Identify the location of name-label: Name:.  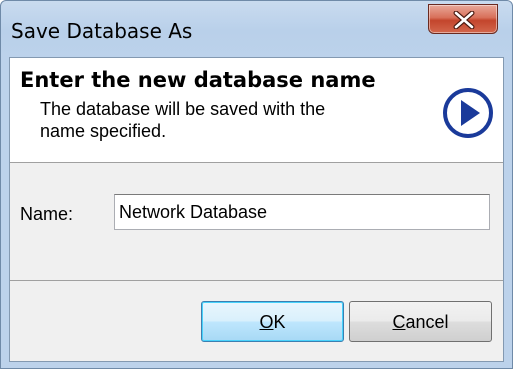
(47, 214).